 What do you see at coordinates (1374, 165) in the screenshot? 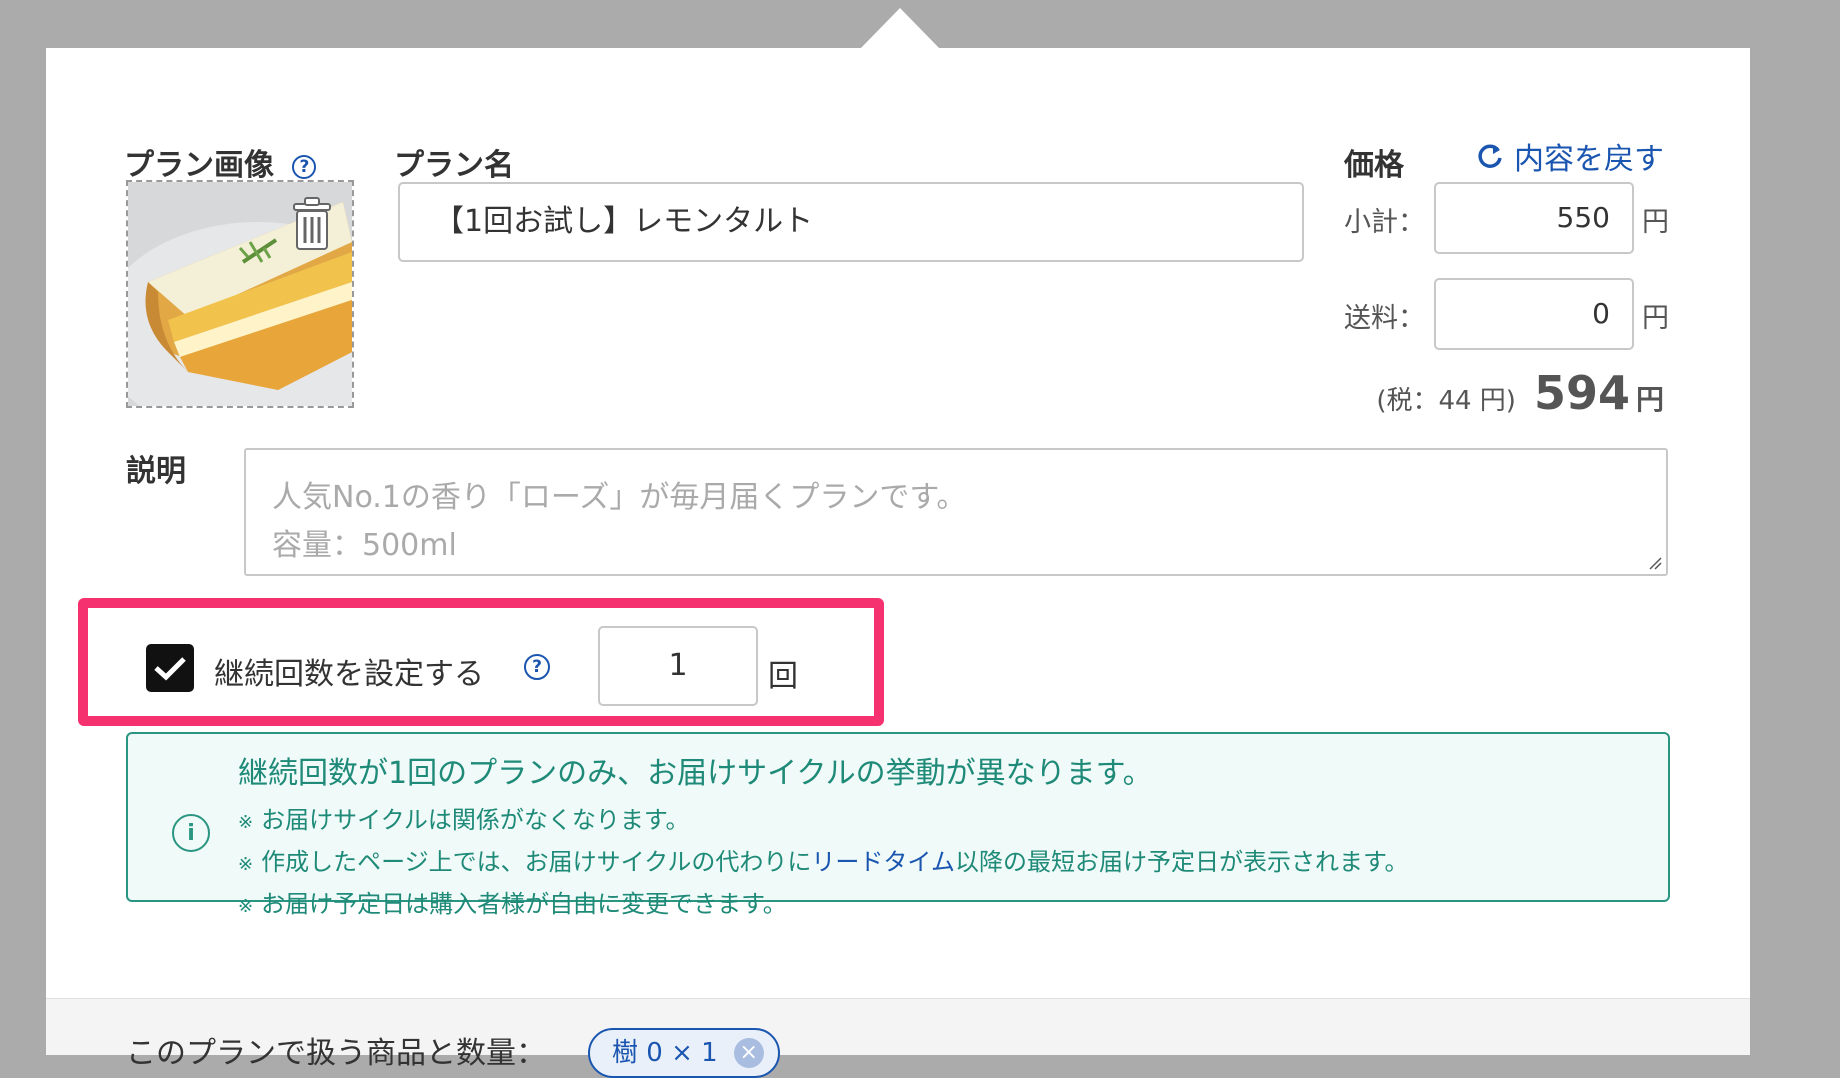
I see `price-label: 価格` at bounding box center [1374, 165].